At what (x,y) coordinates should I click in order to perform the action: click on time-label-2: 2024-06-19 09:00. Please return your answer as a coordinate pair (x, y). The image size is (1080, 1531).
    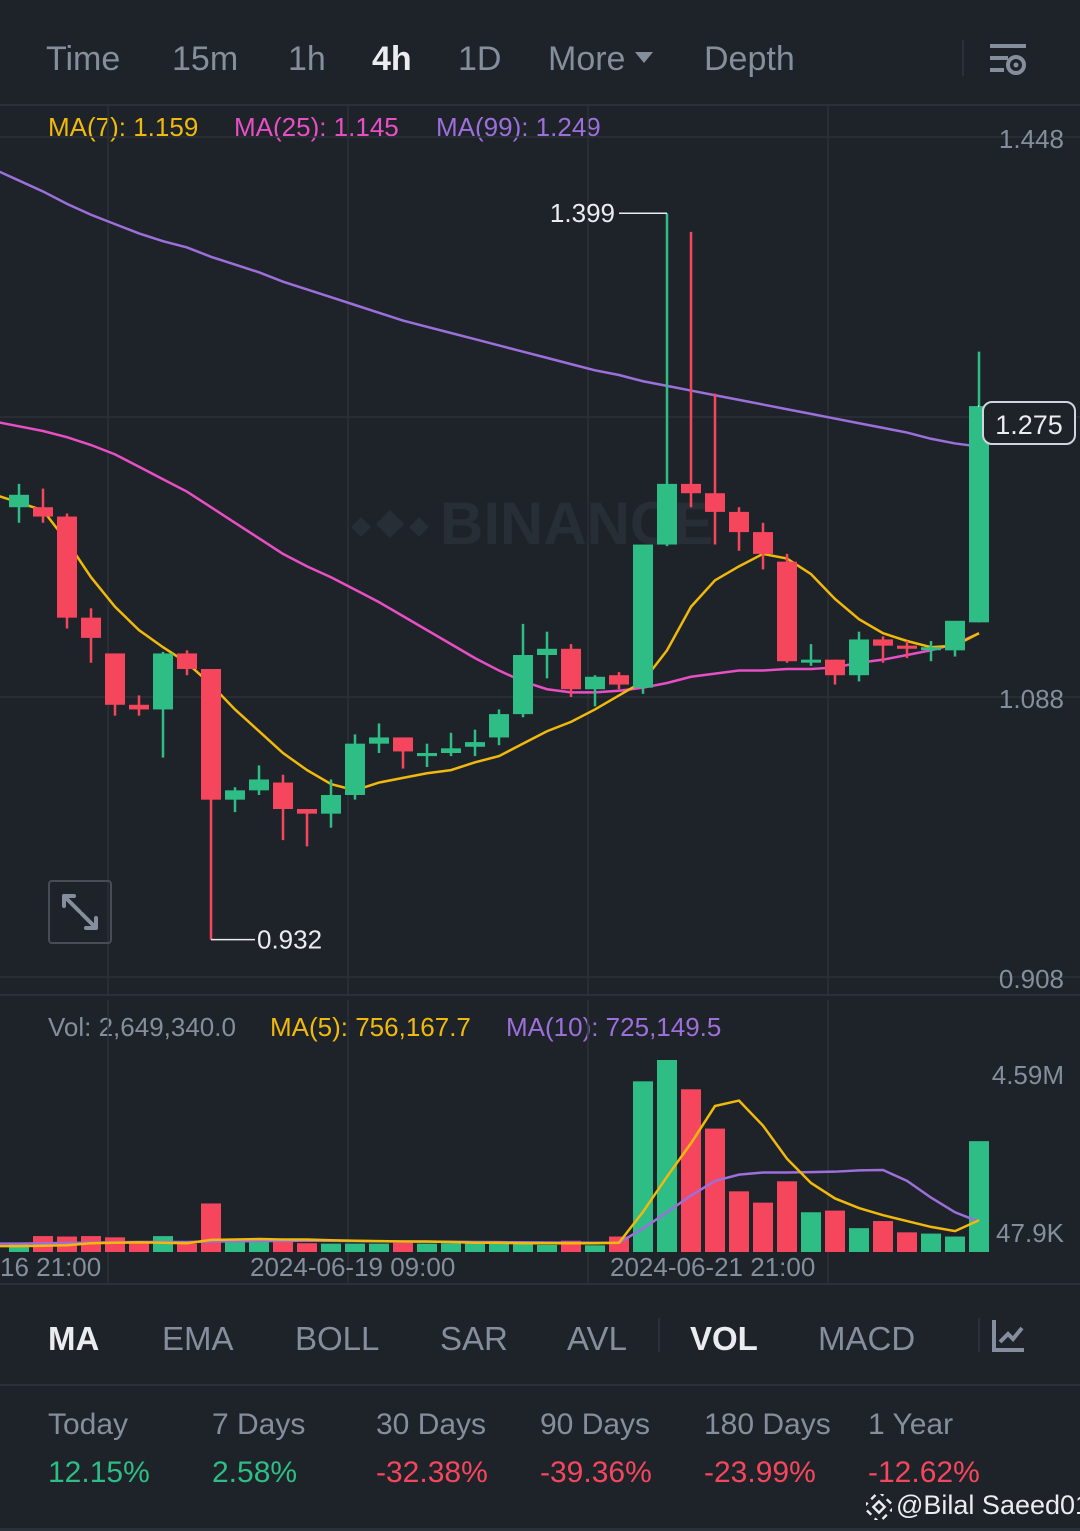
    Looking at the image, I should click on (353, 1267).